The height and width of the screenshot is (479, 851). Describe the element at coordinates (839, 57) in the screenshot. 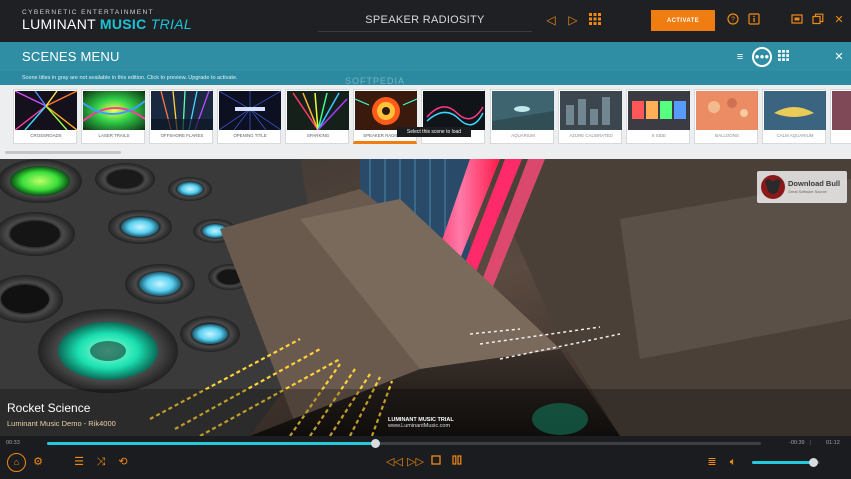

I see `close-menu-icon: ✕` at that location.